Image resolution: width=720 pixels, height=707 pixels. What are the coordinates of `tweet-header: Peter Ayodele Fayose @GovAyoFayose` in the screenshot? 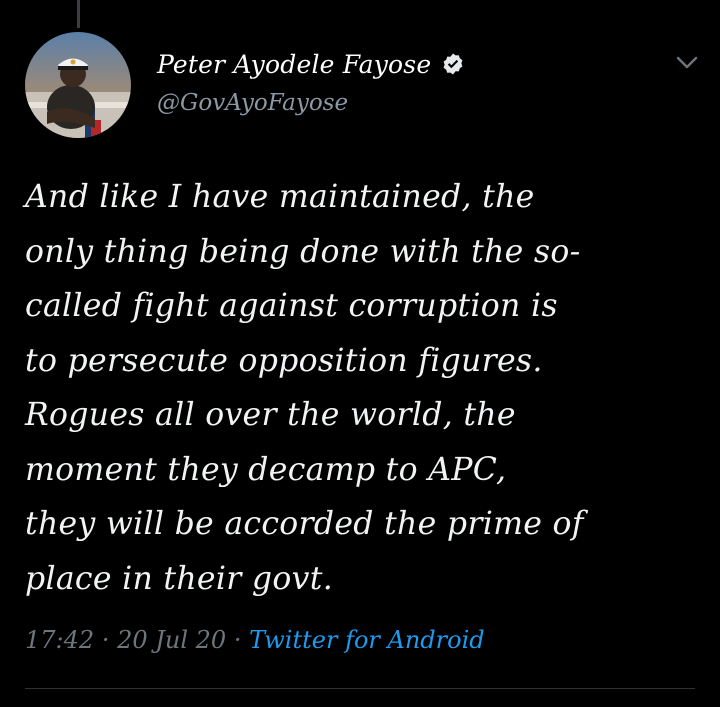 It's located at (417, 81).